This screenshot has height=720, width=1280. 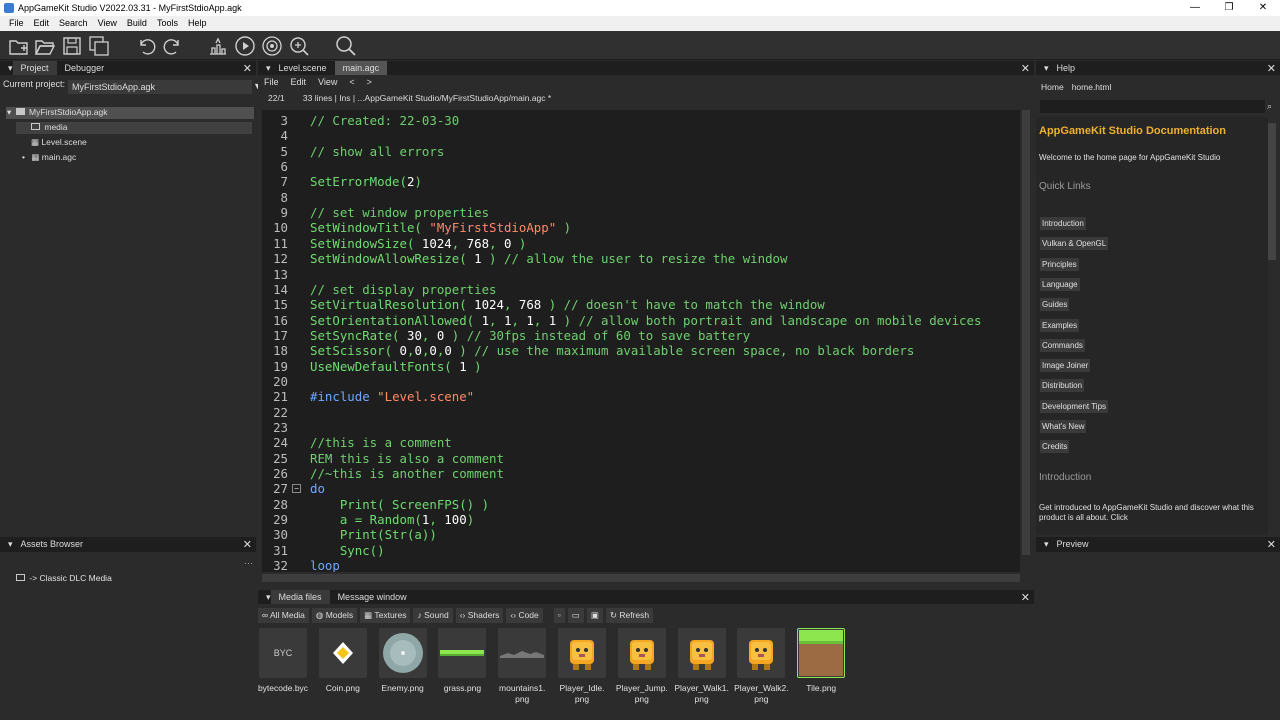 I want to click on editor-menu-view: View, so click(x=327, y=84).